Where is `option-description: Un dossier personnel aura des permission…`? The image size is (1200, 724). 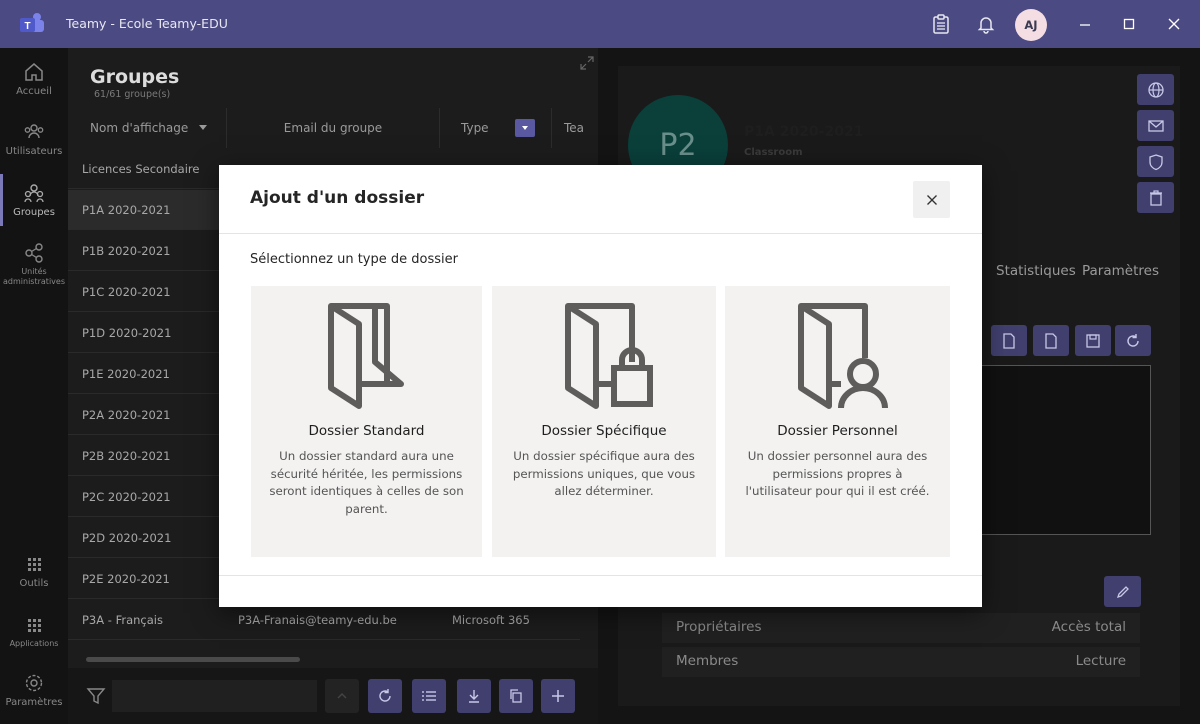
option-description: Un dossier personnel aura des permission… is located at coordinates (837, 473).